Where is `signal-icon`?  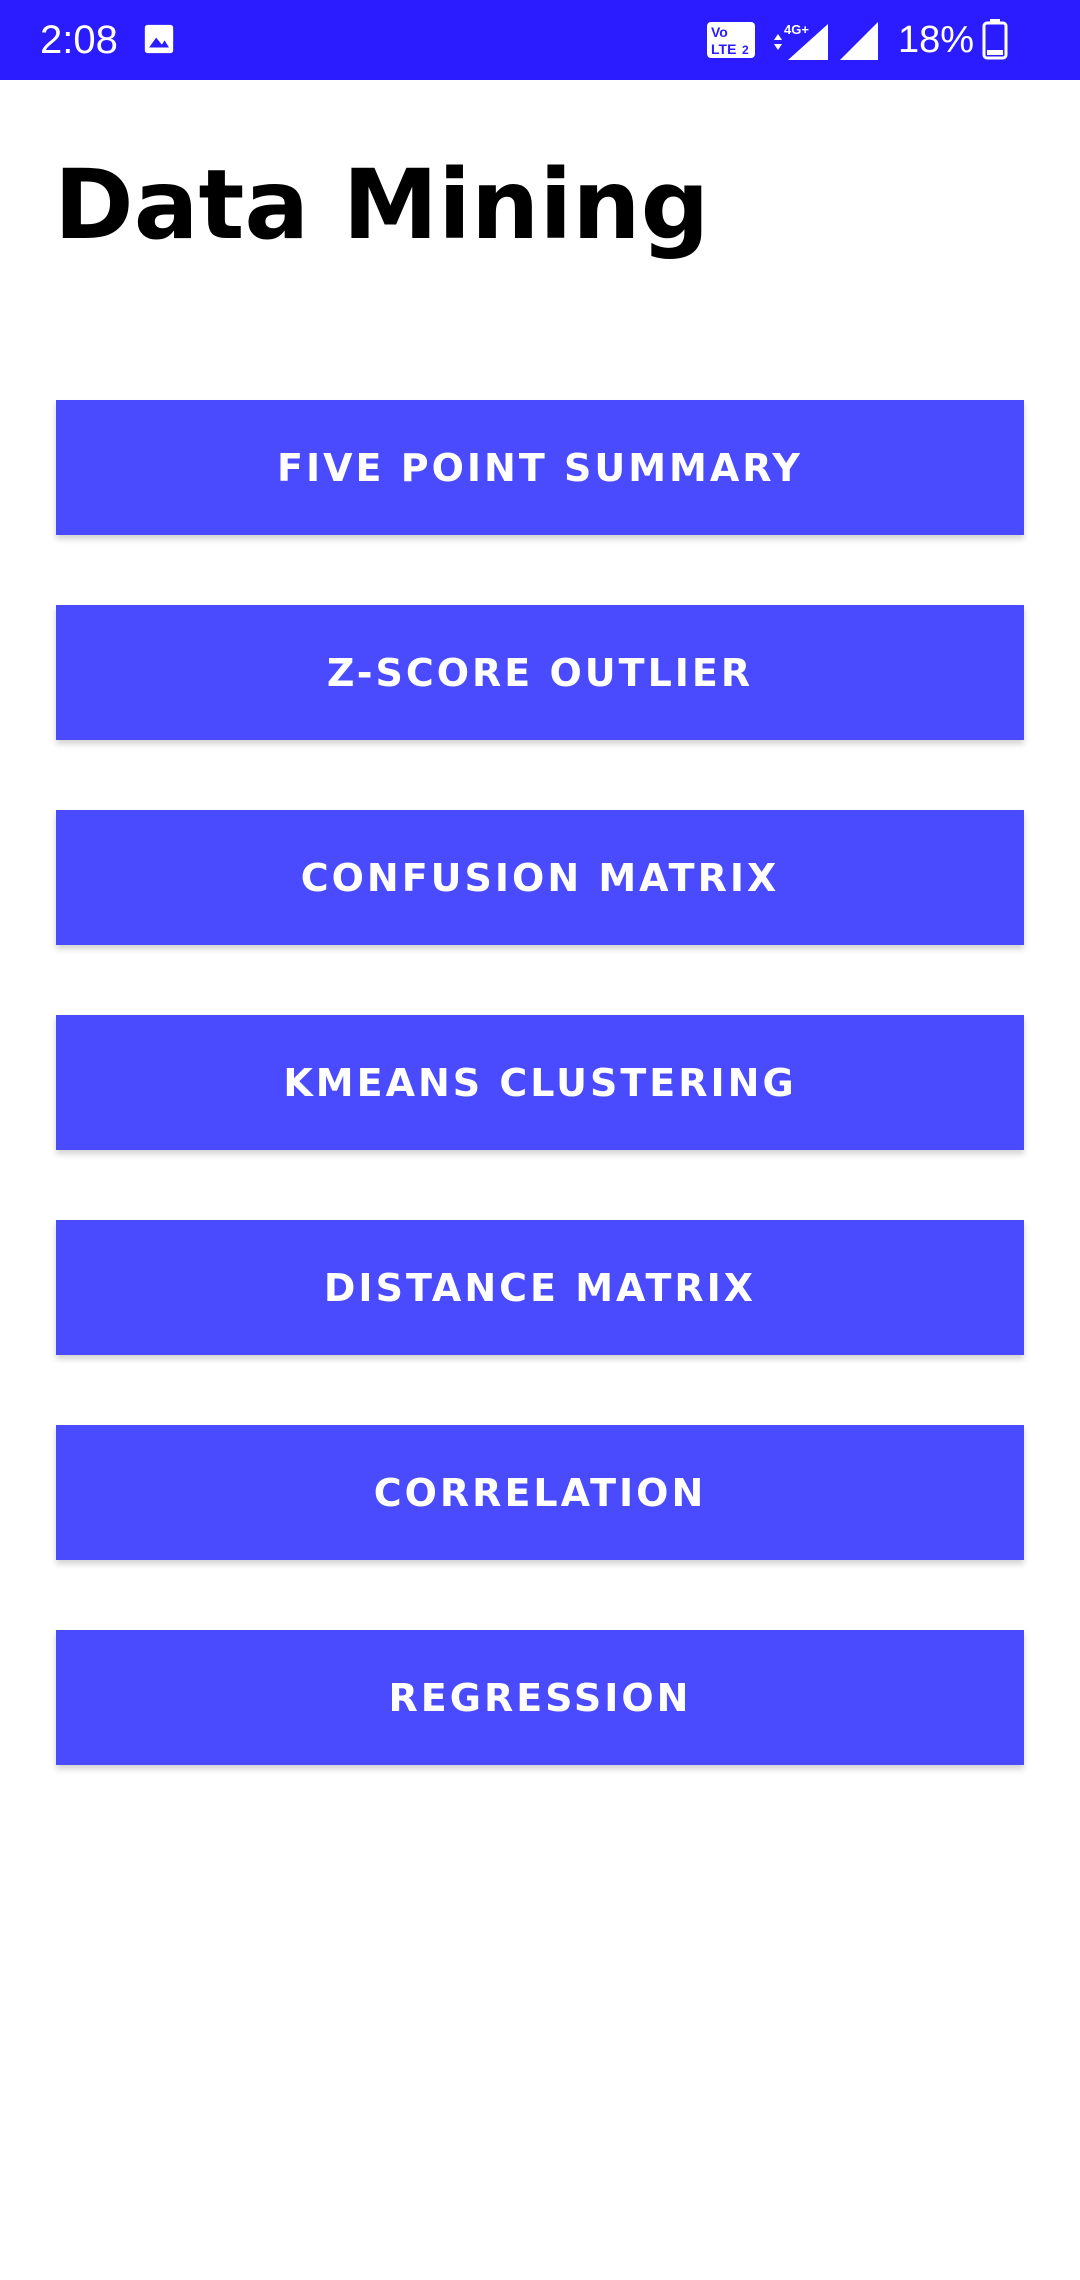
signal-icon is located at coordinates (859, 41).